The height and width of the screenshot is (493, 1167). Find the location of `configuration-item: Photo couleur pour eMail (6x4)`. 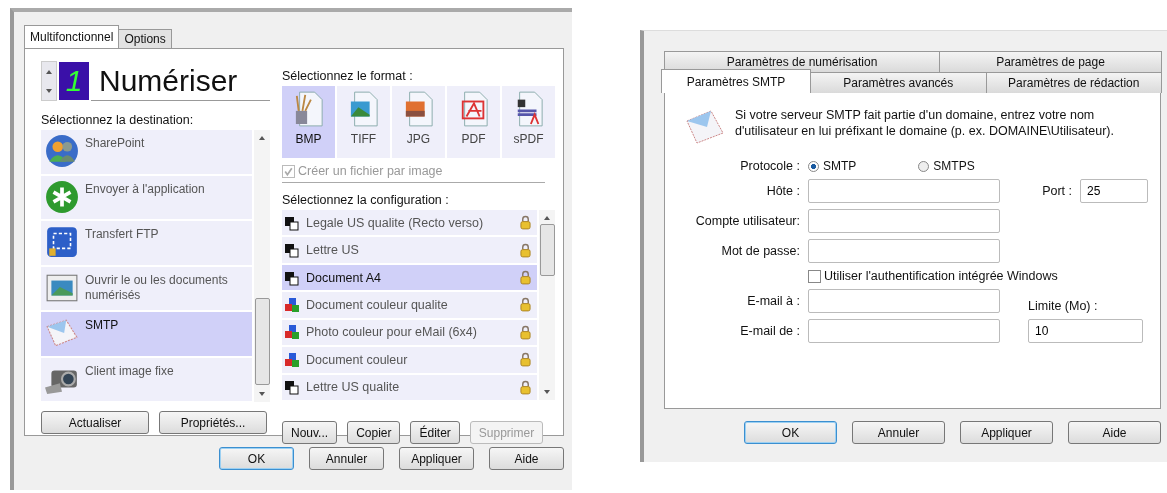

configuration-item: Photo couleur pour eMail (6x4) is located at coordinates (409, 332).